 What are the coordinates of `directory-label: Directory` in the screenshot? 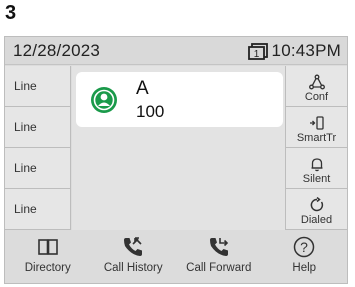 It's located at (47, 268).